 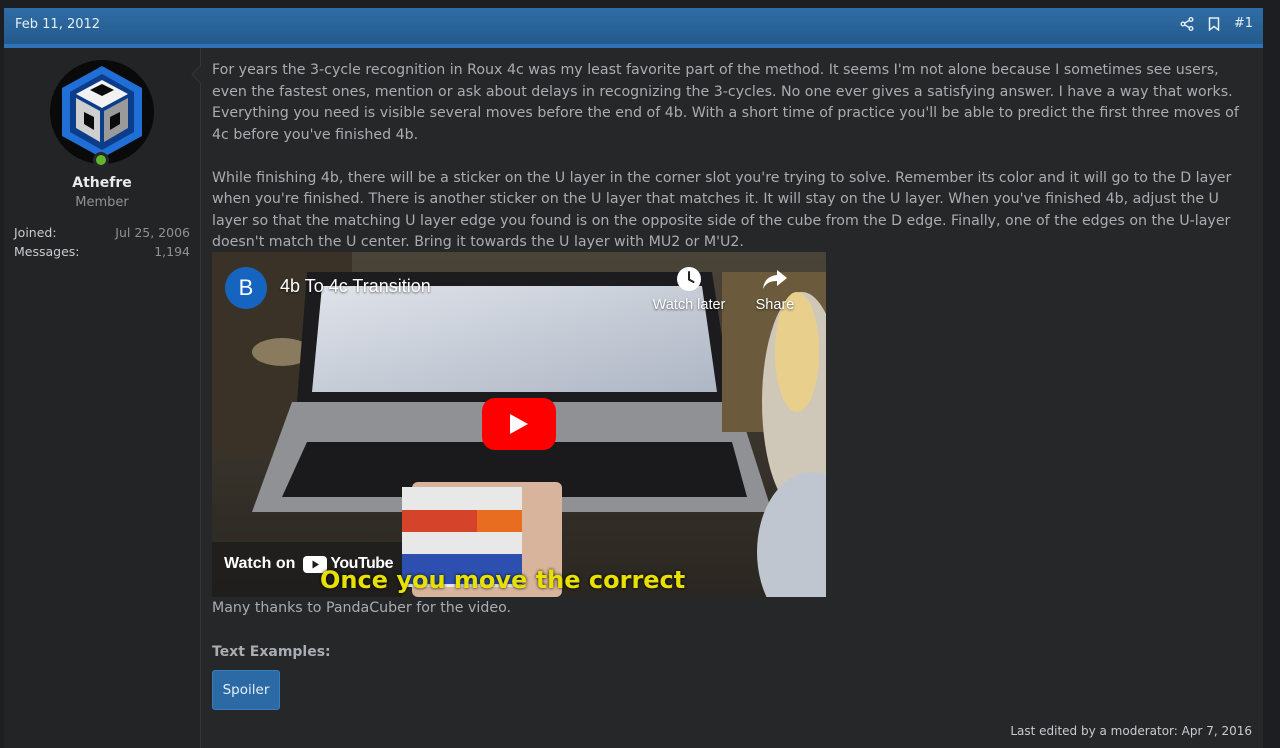 What do you see at coordinates (1131, 731) in the screenshot?
I see `last-edited-note: Last edited by a moderator: Apr 7, 2016` at bounding box center [1131, 731].